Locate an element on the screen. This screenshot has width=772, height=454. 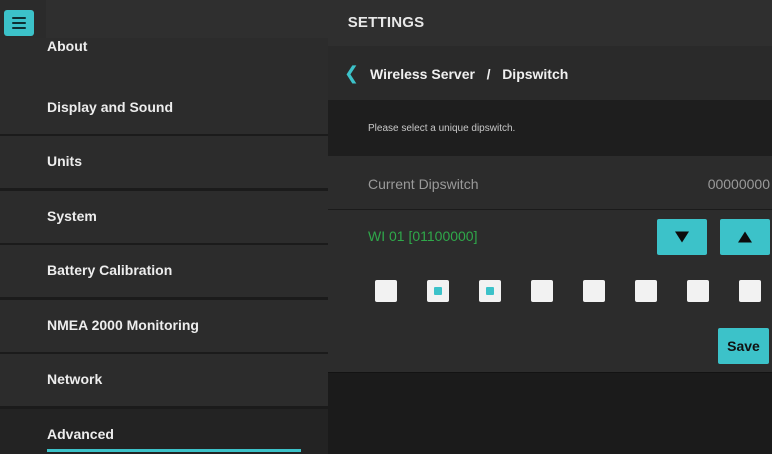
breadcrumb-text: Wireless Server / Dipswitch is located at coordinates (469, 73).